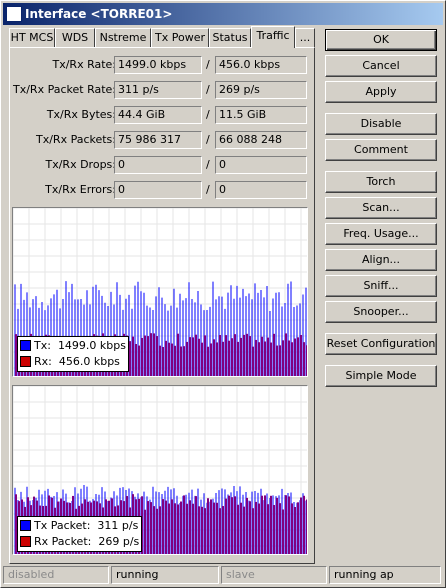 The width and height of the screenshot is (446, 588). What do you see at coordinates (261, 90) in the screenshot?
I see `rx-packet-rate-field: 269 p/s` at bounding box center [261, 90].